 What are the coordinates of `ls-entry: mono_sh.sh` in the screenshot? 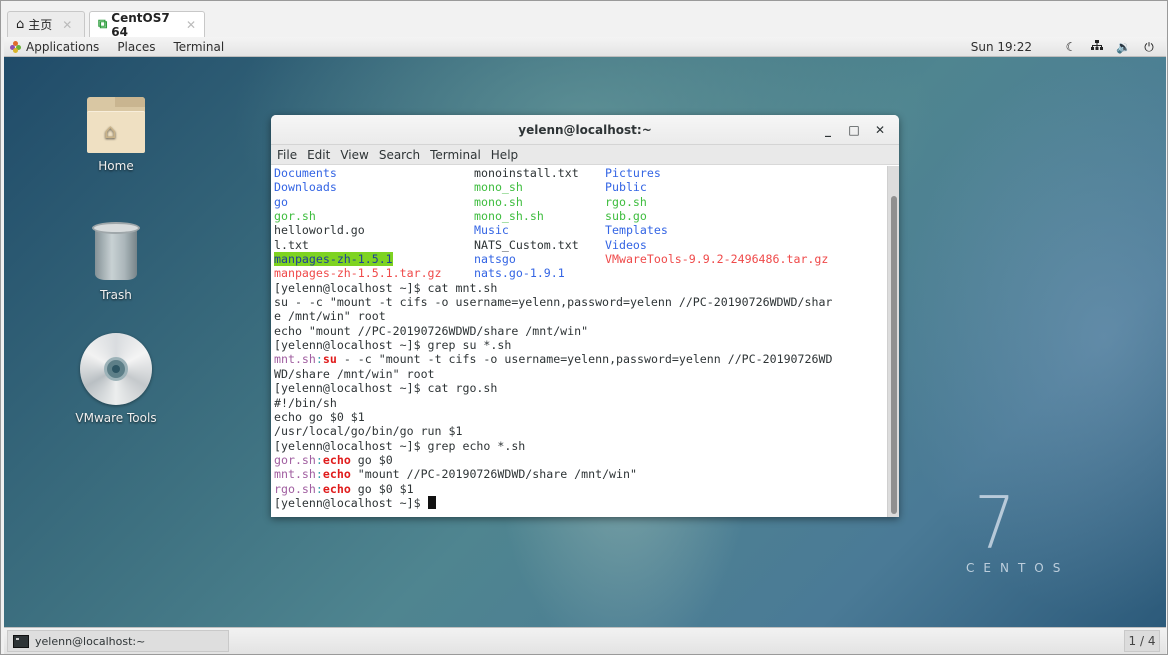 It's located at (509, 216).